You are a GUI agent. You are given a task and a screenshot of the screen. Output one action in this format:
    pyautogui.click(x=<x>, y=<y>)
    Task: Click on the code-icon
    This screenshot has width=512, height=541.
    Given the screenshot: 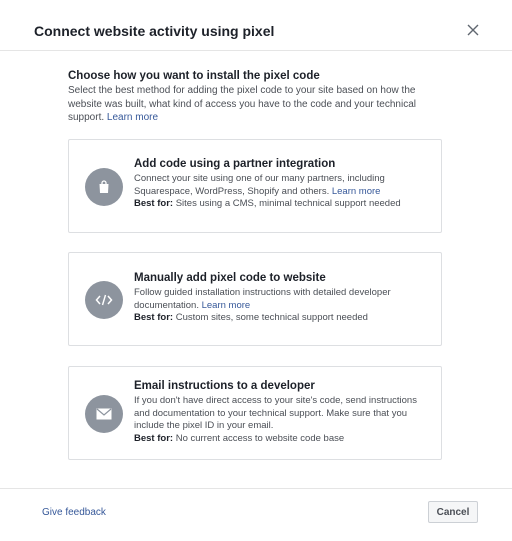 What is the action you would take?
    pyautogui.click(x=104, y=300)
    